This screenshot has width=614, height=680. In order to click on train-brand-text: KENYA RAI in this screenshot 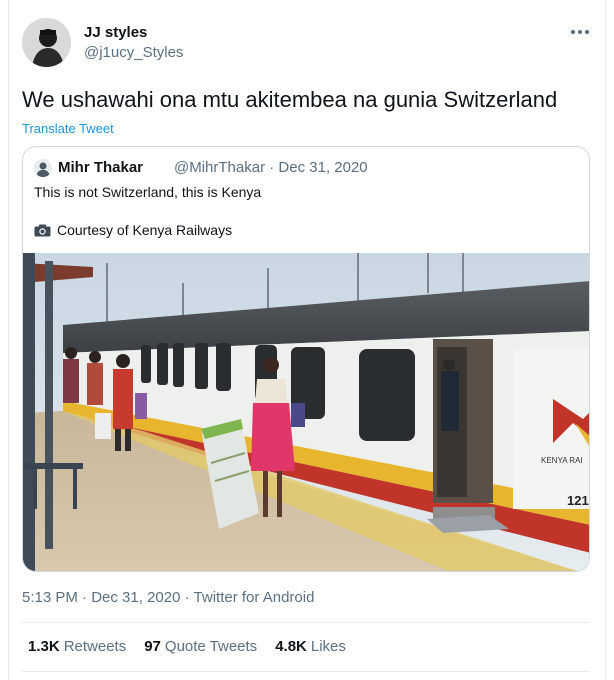, I will do `click(562, 460)`.